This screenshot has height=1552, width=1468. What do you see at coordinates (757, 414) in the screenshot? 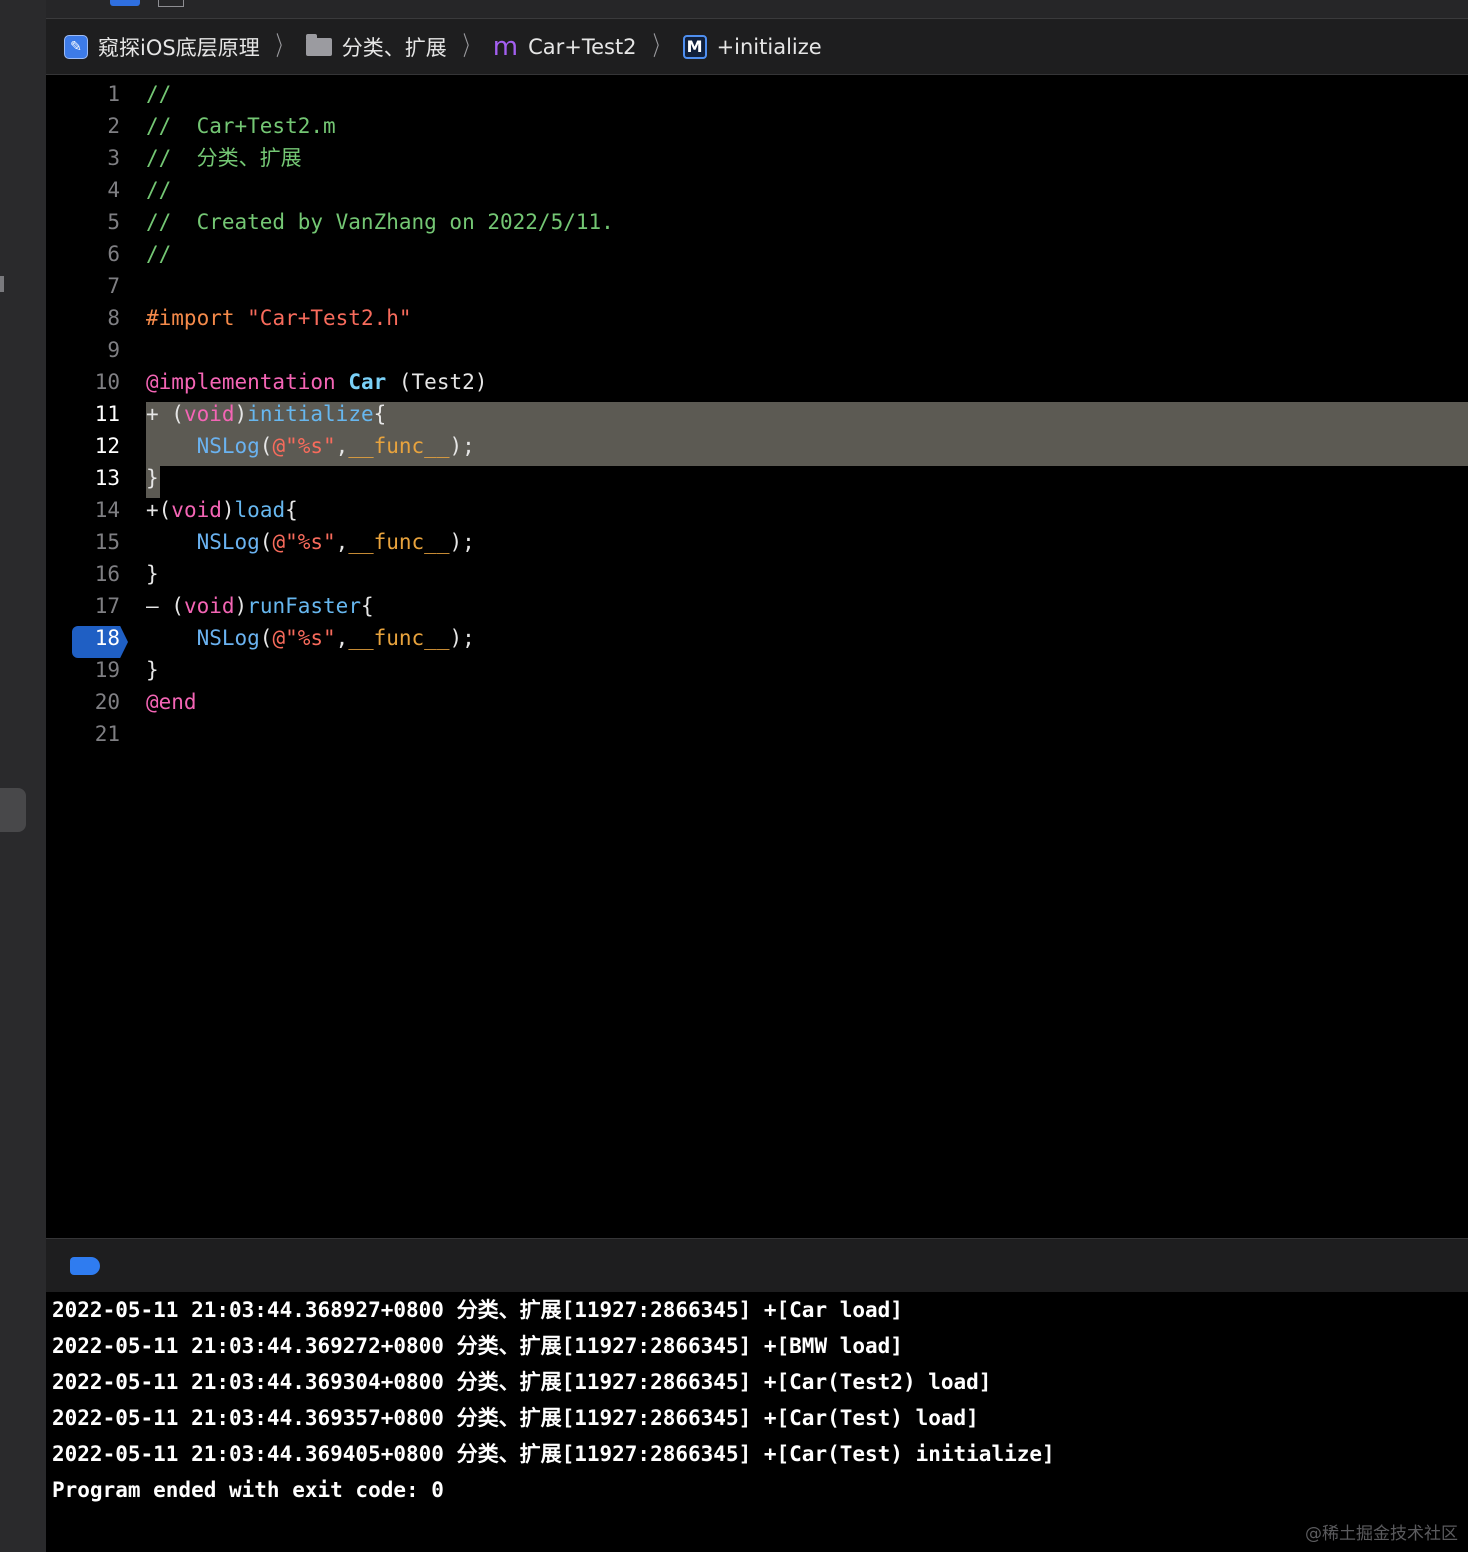
I see `code-line: 11 + (void)initialize{` at bounding box center [757, 414].